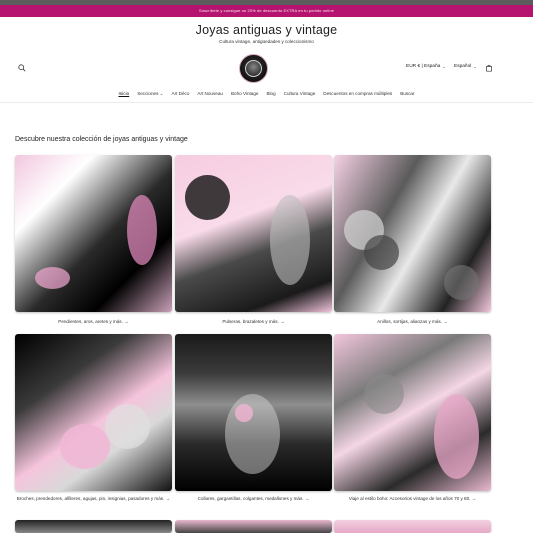  Describe the element at coordinates (245, 94) in the screenshot. I see `nav-item-boho-vintage: Boho Vintage` at that location.